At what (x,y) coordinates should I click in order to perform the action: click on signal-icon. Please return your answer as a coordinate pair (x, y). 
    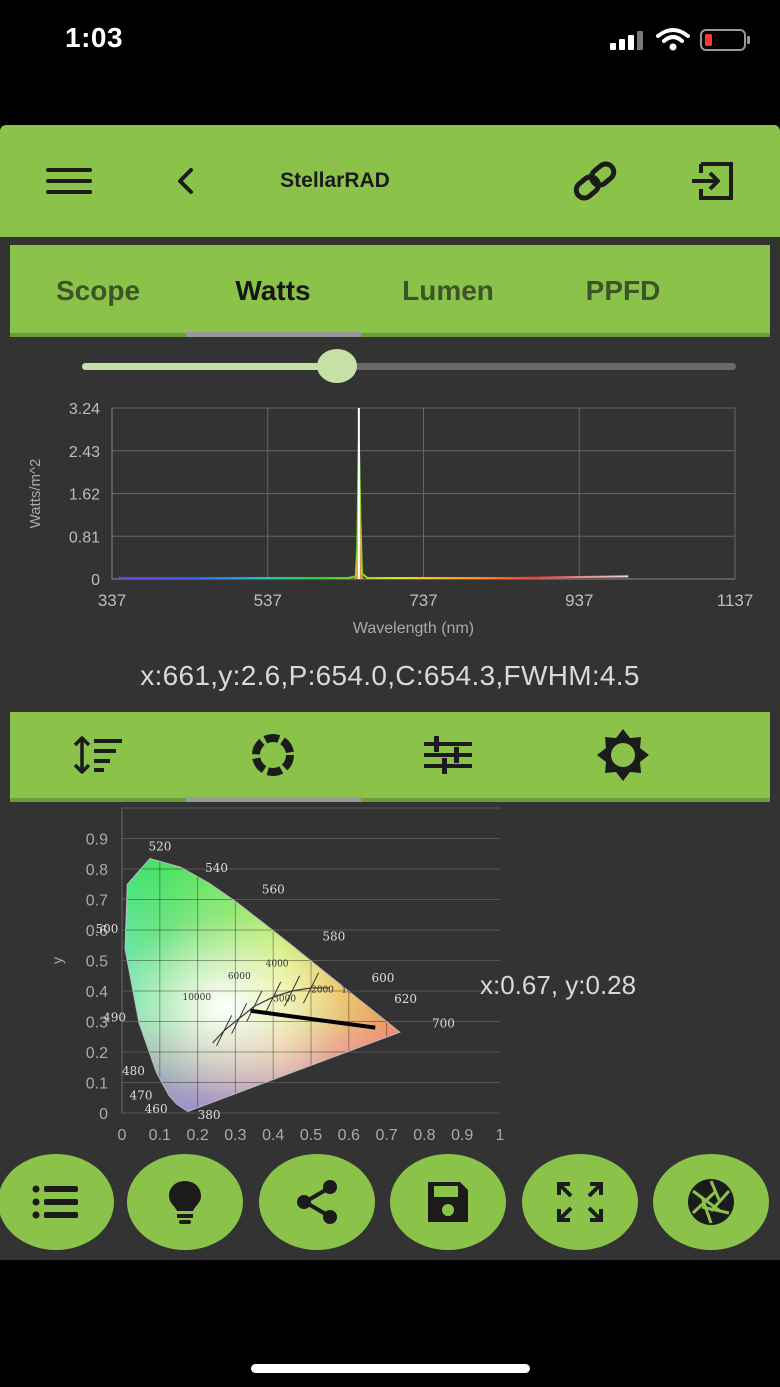
    Looking at the image, I should click on (626, 40).